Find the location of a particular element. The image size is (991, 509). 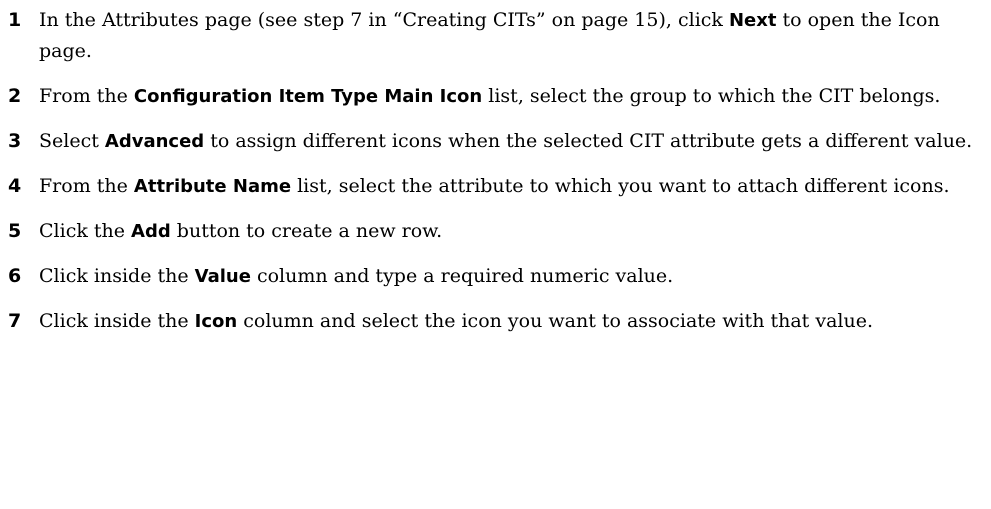

step-number: 1 is located at coordinates (15, 20).